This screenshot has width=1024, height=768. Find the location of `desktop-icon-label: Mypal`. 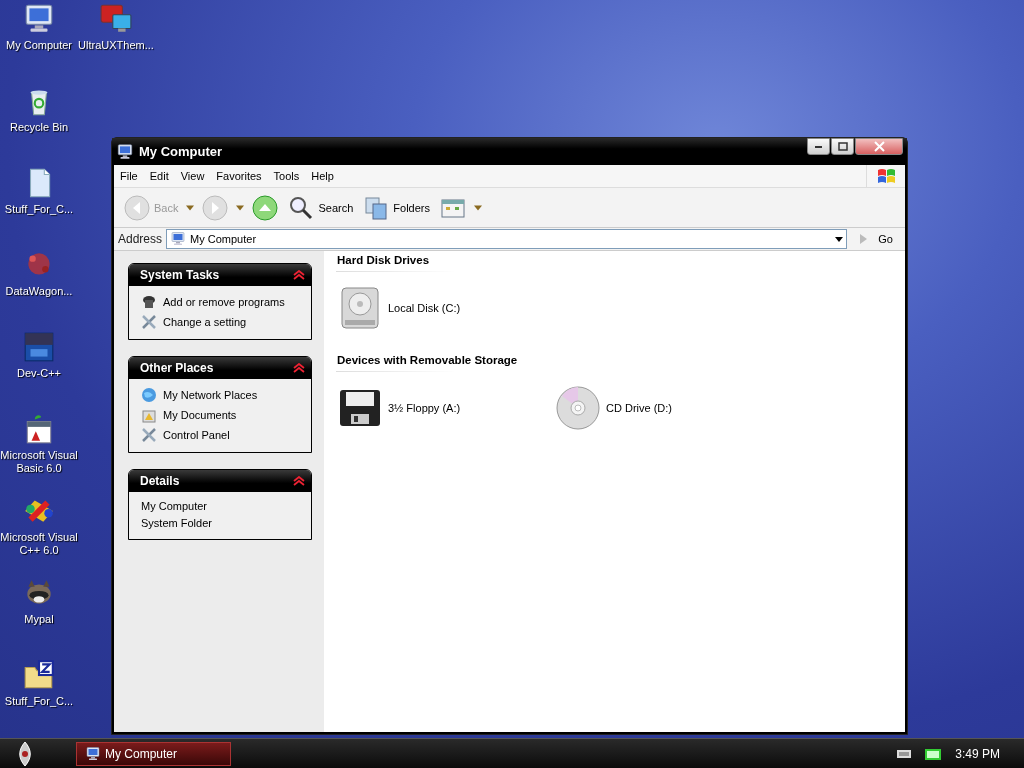

desktop-icon-label: Mypal is located at coordinates (39, 619).